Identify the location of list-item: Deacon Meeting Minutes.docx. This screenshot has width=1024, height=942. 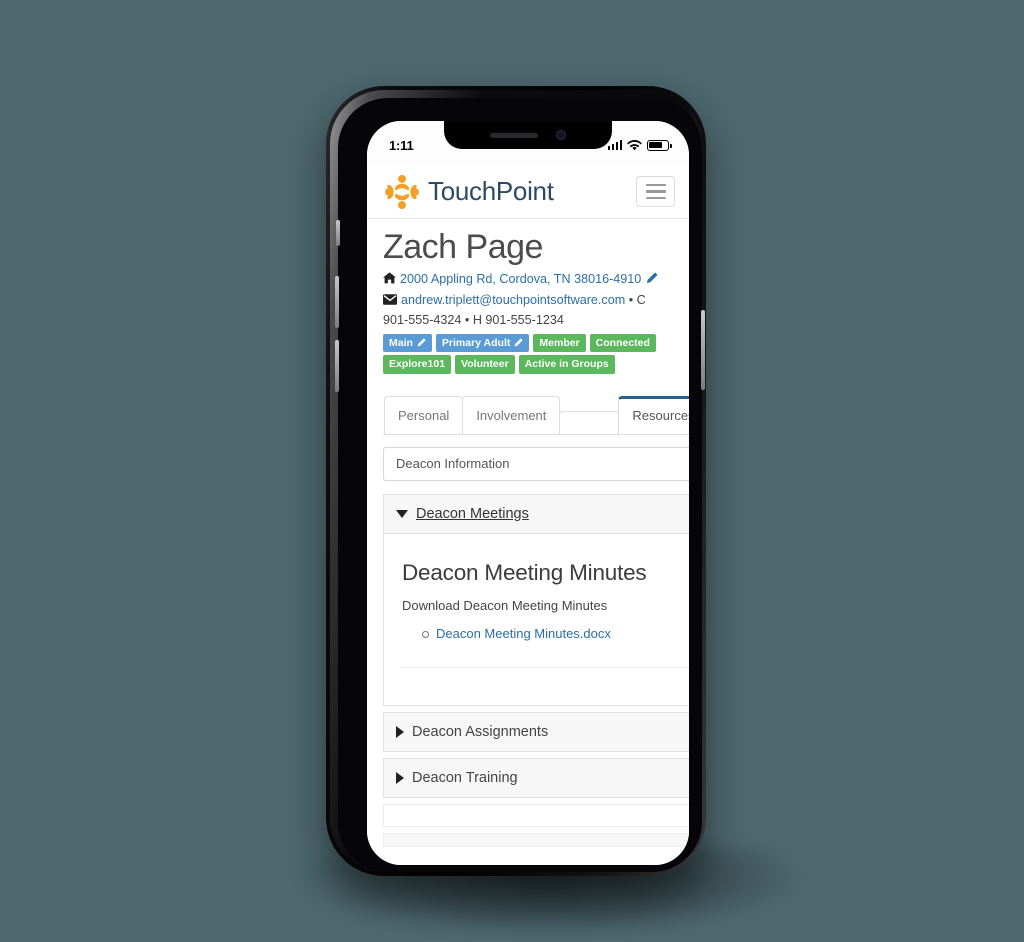
(555, 634).